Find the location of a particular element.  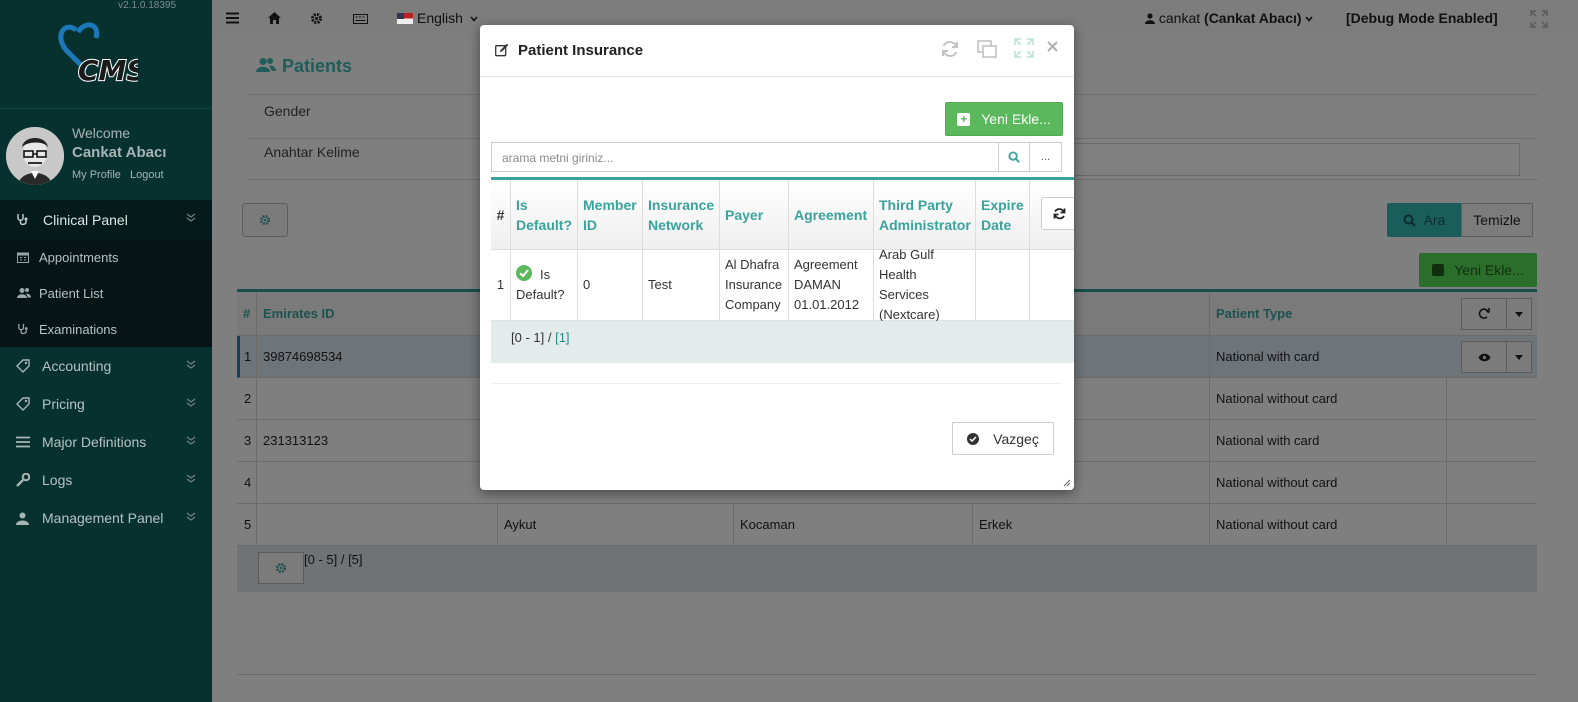

menu-toggle-icon is located at coordinates (232, 18).